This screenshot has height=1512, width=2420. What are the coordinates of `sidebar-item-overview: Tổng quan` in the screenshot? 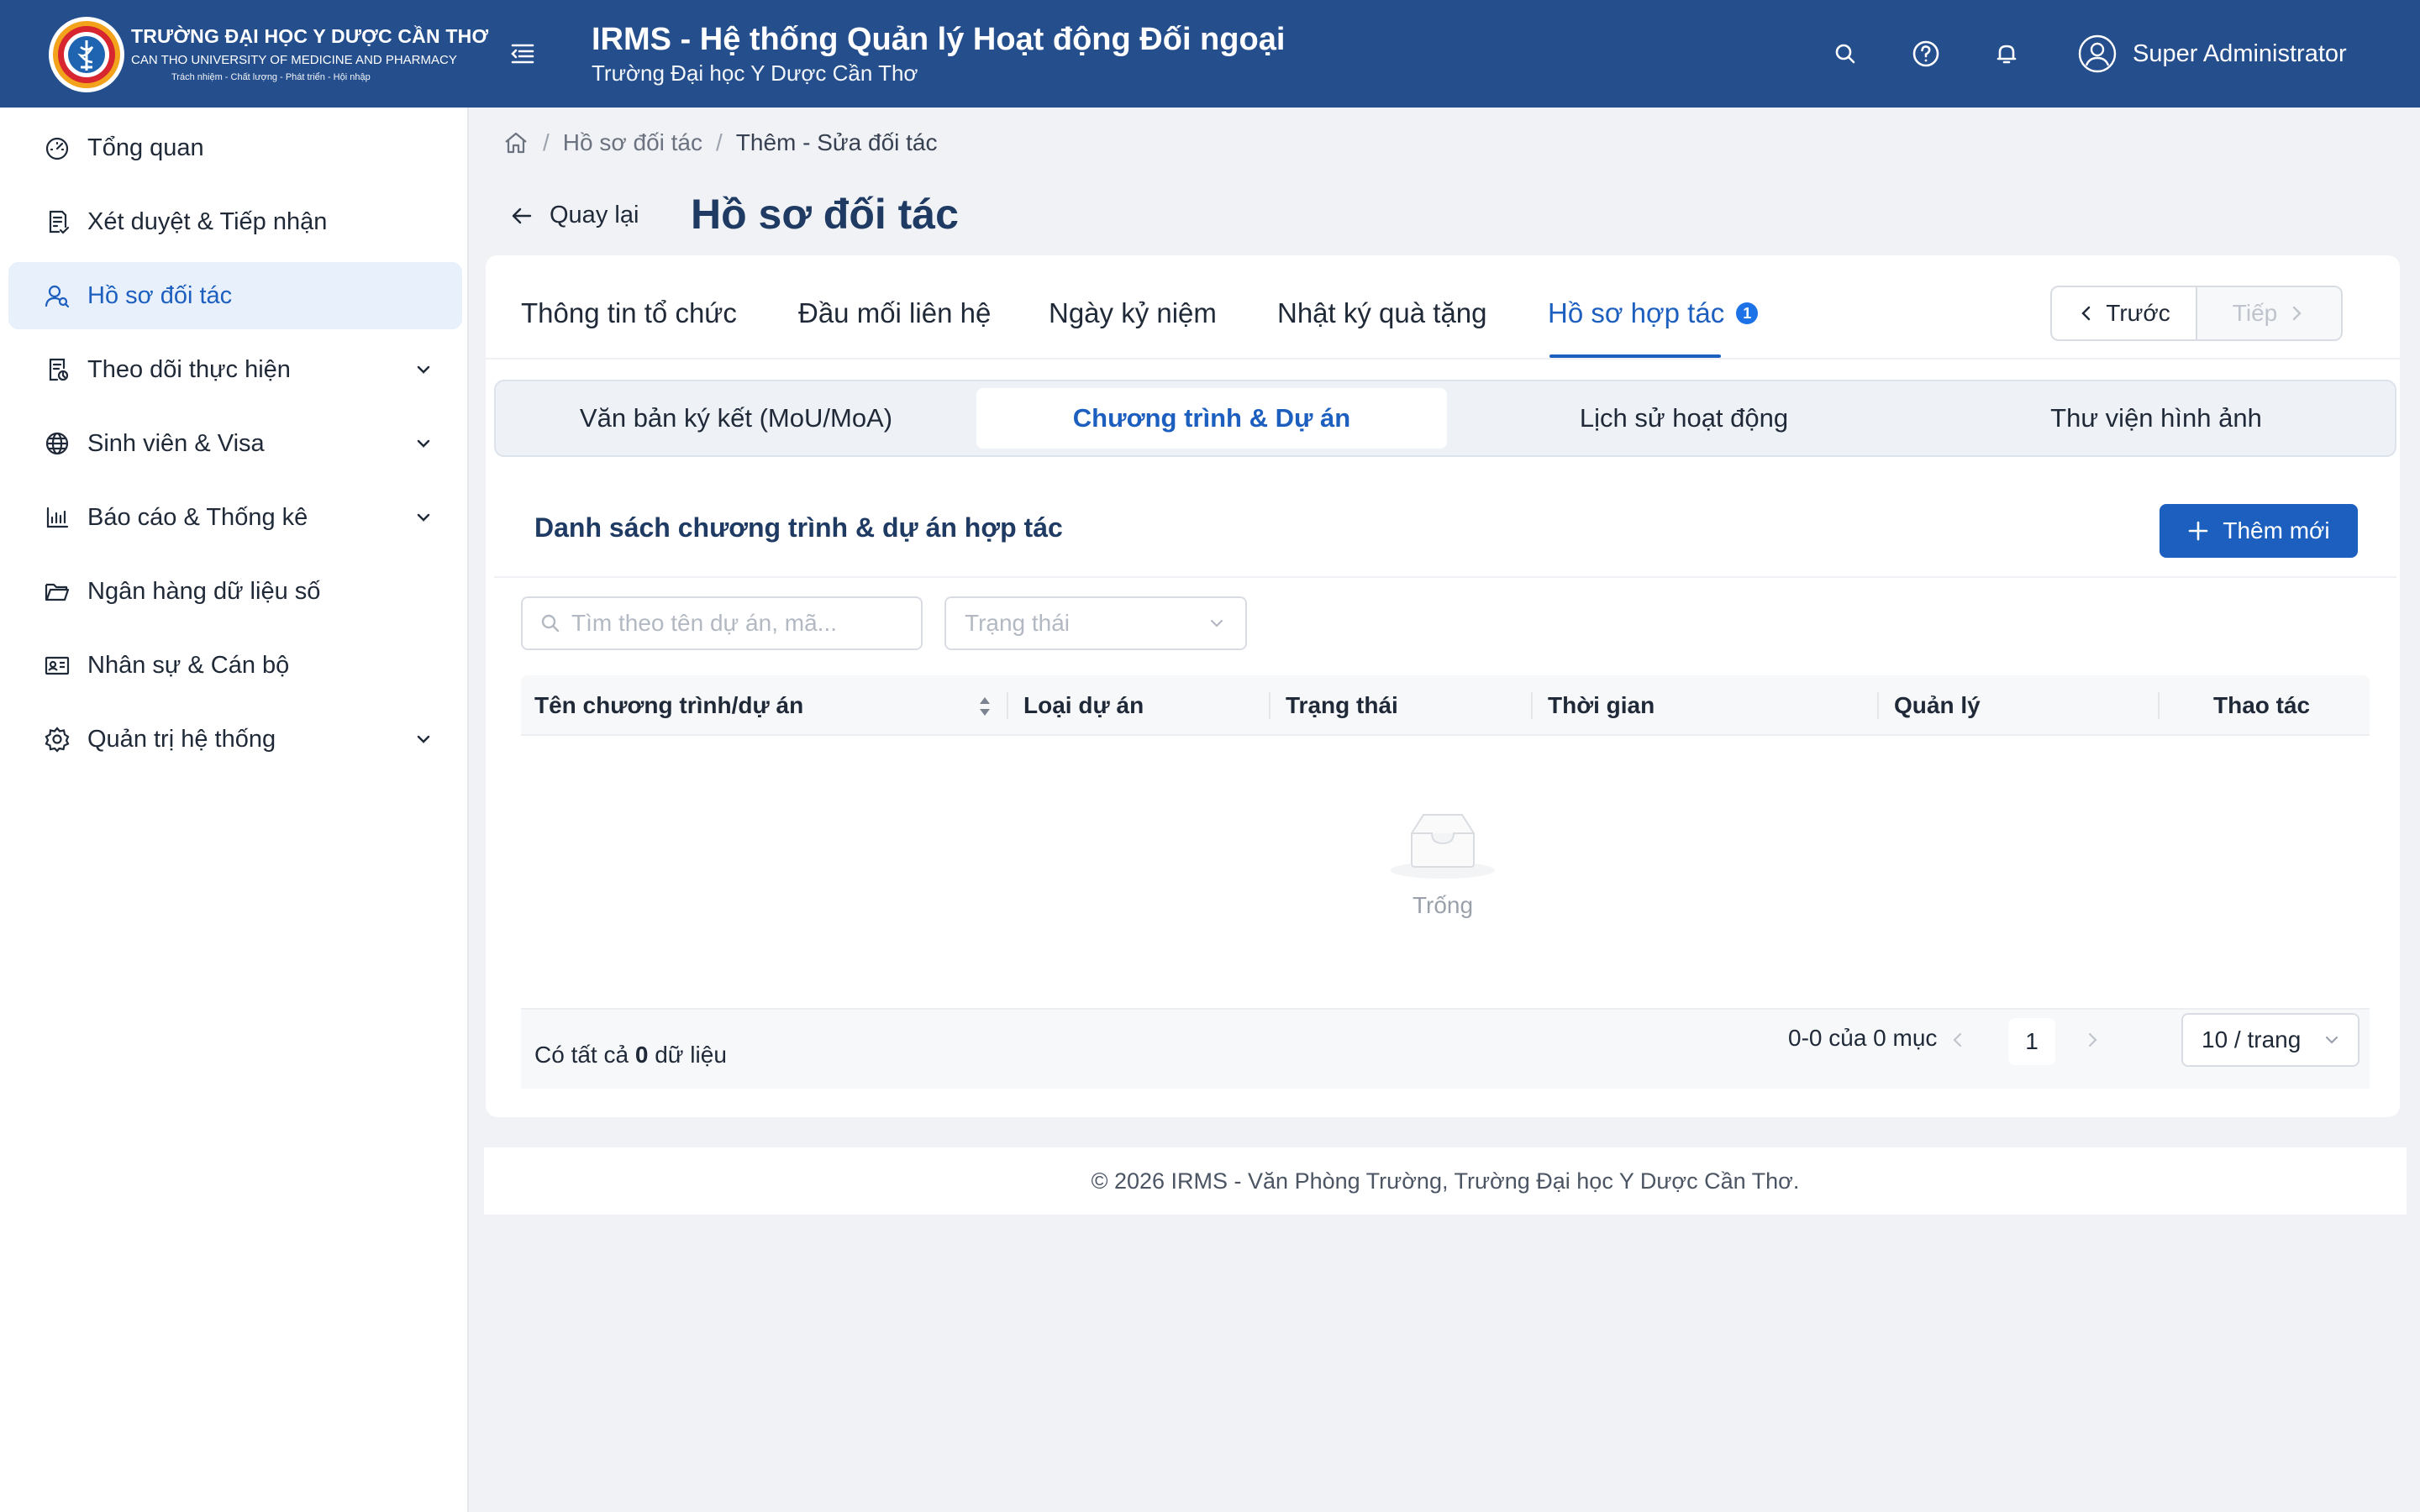 It's located at (235, 147).